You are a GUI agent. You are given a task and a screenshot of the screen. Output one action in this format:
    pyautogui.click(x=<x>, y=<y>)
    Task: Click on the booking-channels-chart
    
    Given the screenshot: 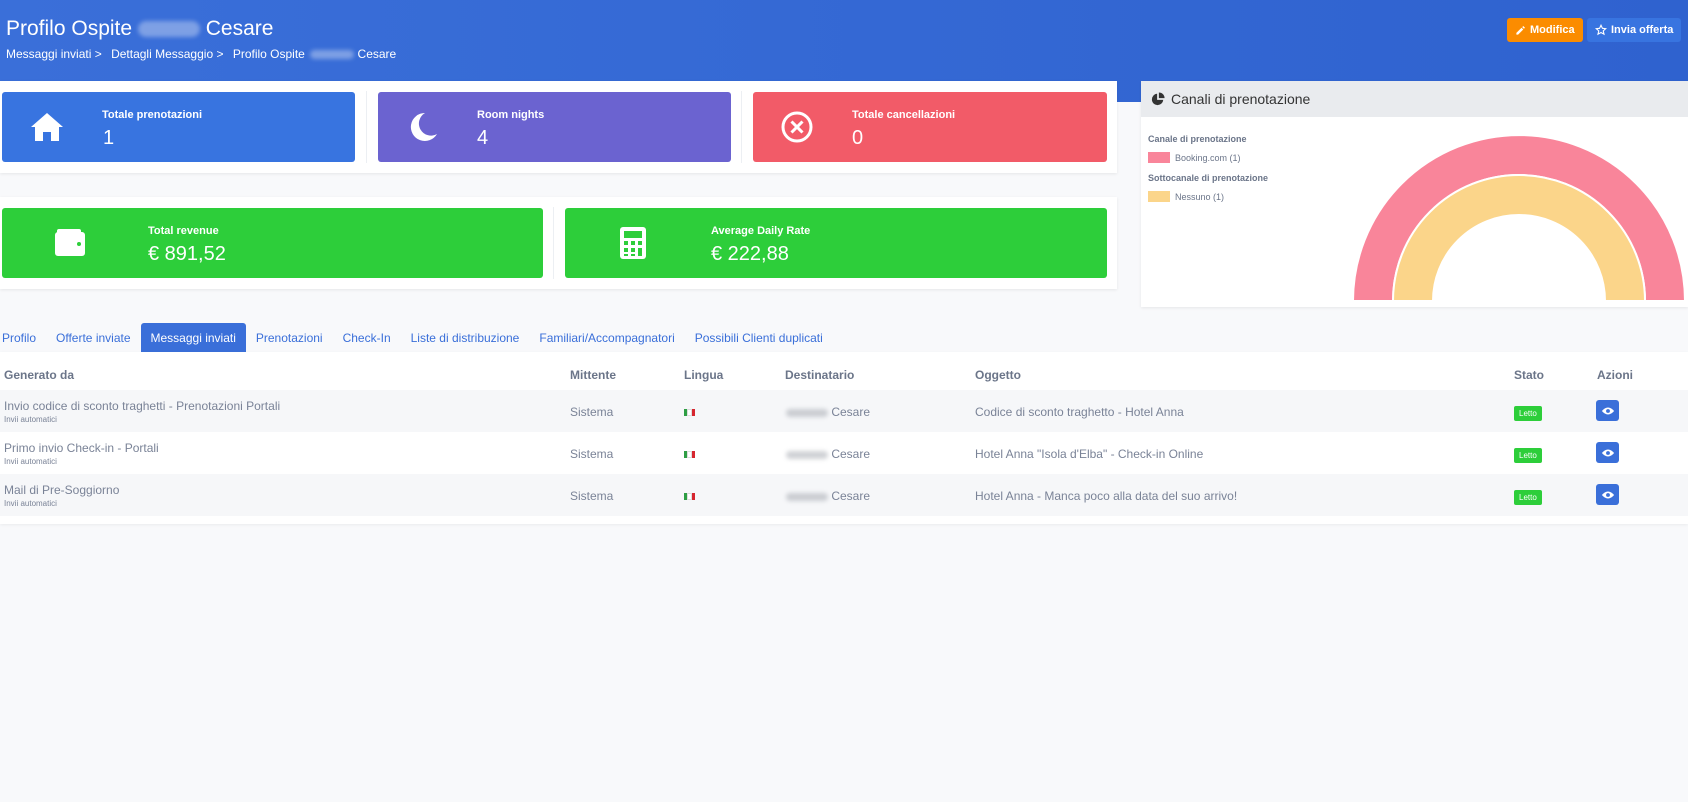 What is the action you would take?
    pyautogui.click(x=1519, y=218)
    